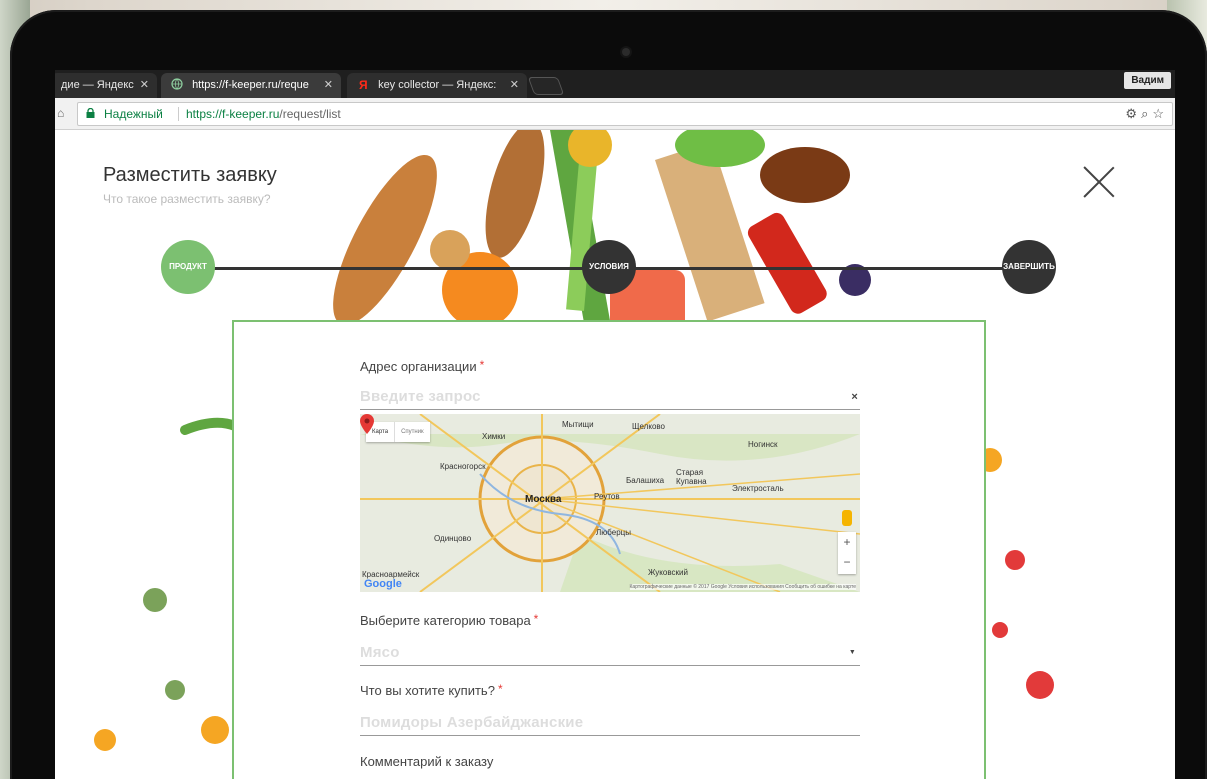 This screenshot has width=1207, height=779. What do you see at coordinates (758, 488) in the screenshot?
I see `map-city: Электросталь` at bounding box center [758, 488].